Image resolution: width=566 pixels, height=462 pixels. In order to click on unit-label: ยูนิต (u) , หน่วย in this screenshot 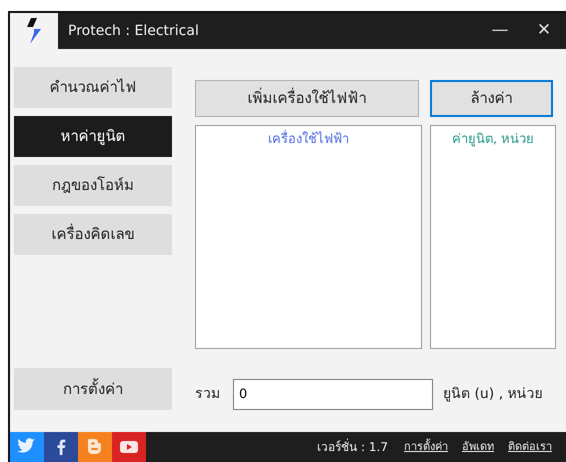, I will do `click(493, 394)`.